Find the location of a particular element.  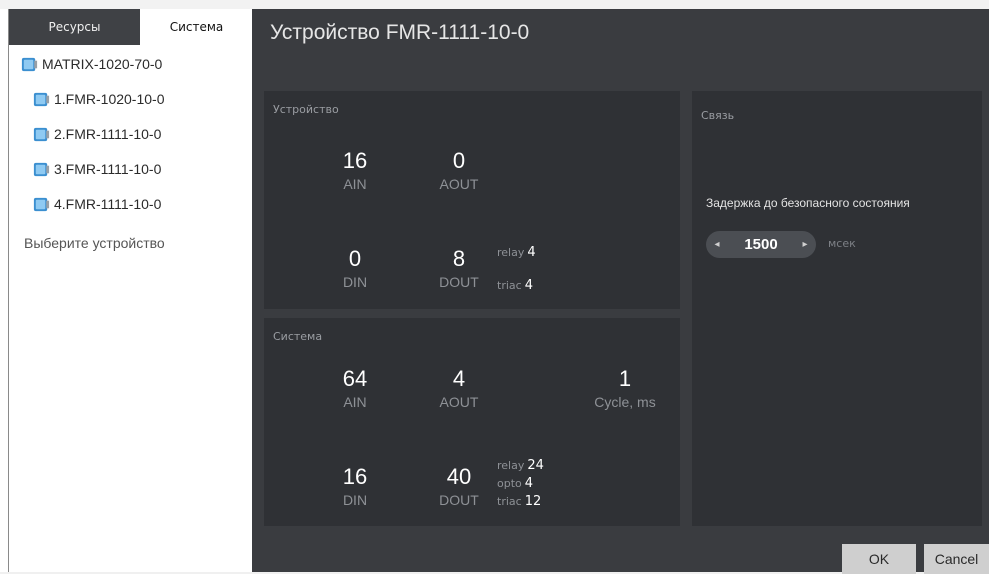

delay-value: 1500 is located at coordinates (761, 244).